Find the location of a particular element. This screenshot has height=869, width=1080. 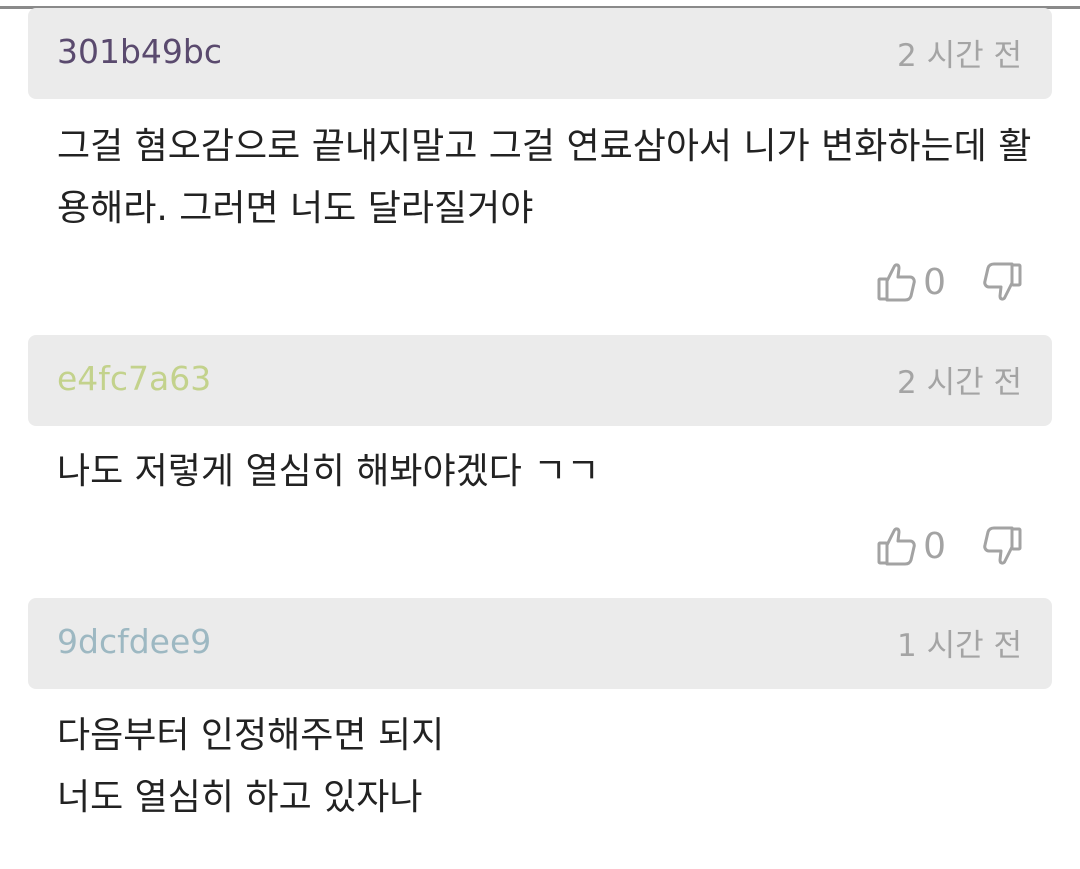

comment-header: 301b49bc 2 시간 전 is located at coordinates (540, 53).